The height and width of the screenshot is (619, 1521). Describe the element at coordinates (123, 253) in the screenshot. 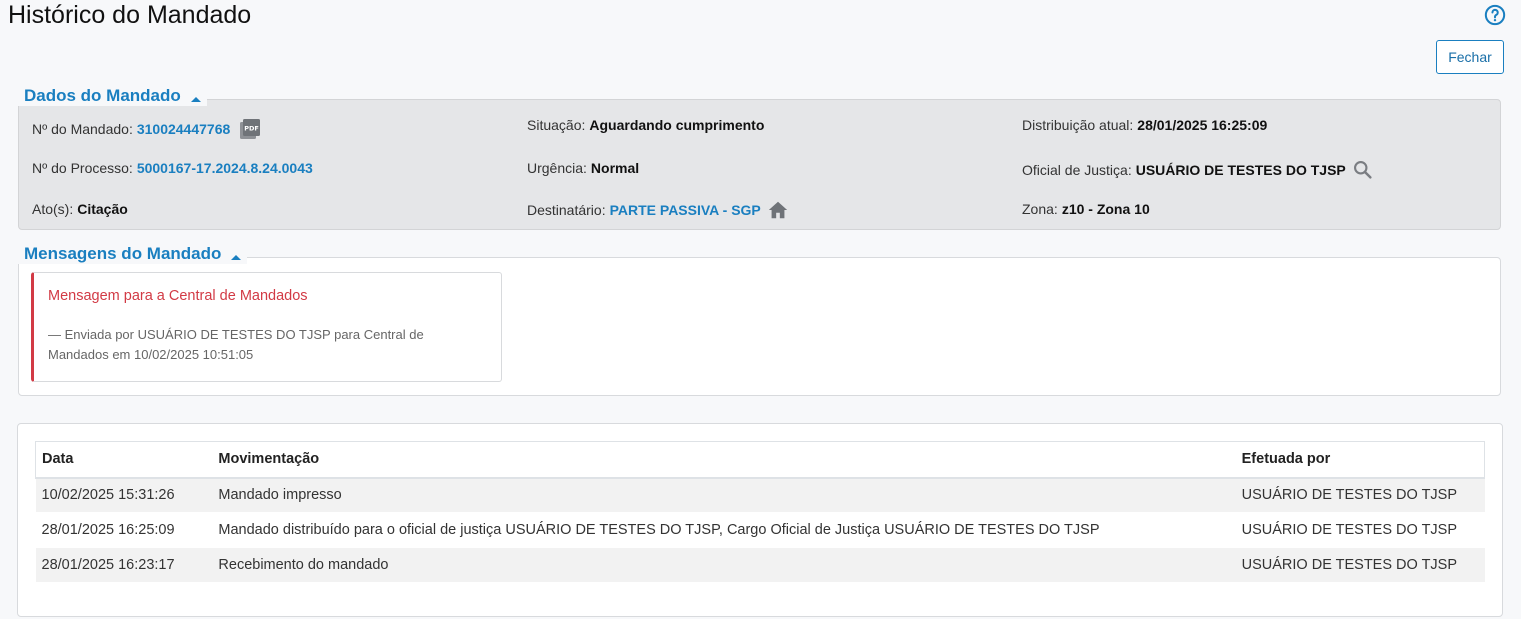

I see `messages-section-title: Mensagens do Mandado` at that location.